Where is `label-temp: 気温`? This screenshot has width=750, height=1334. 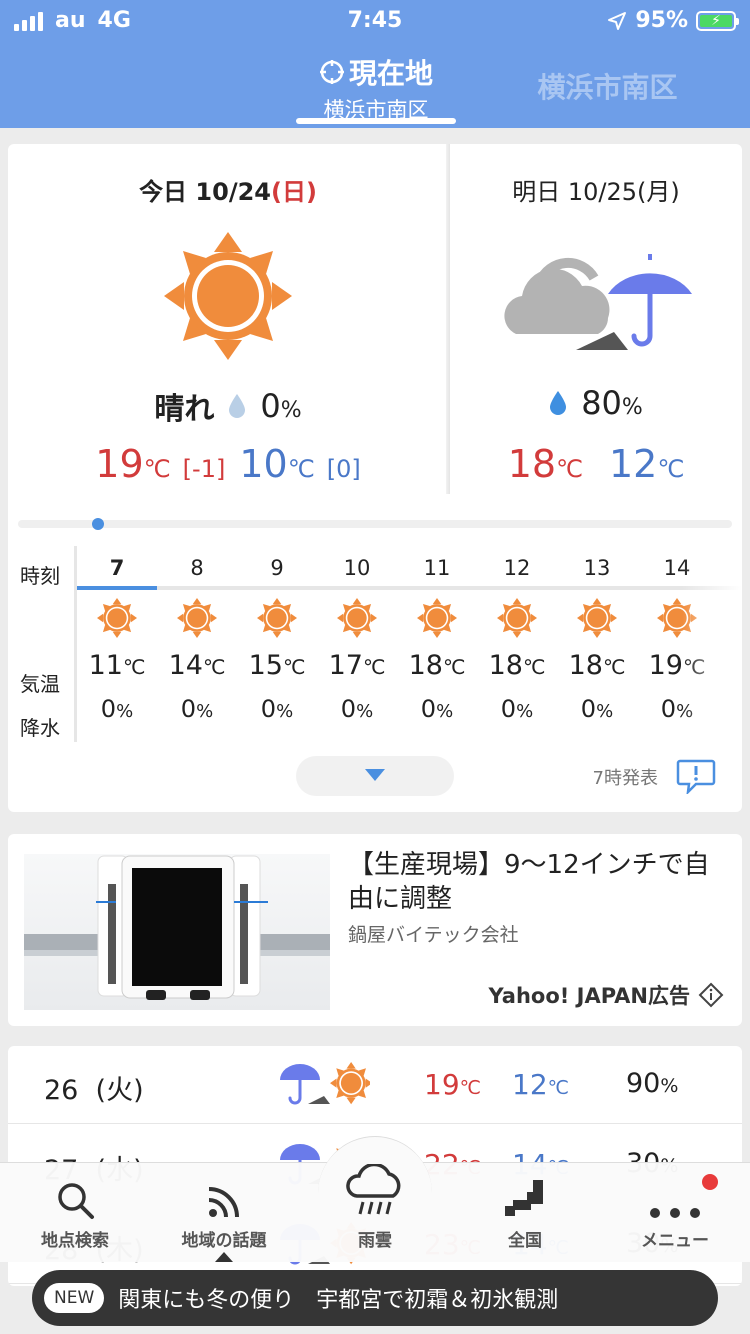 label-temp: 気温 is located at coordinates (40, 684).